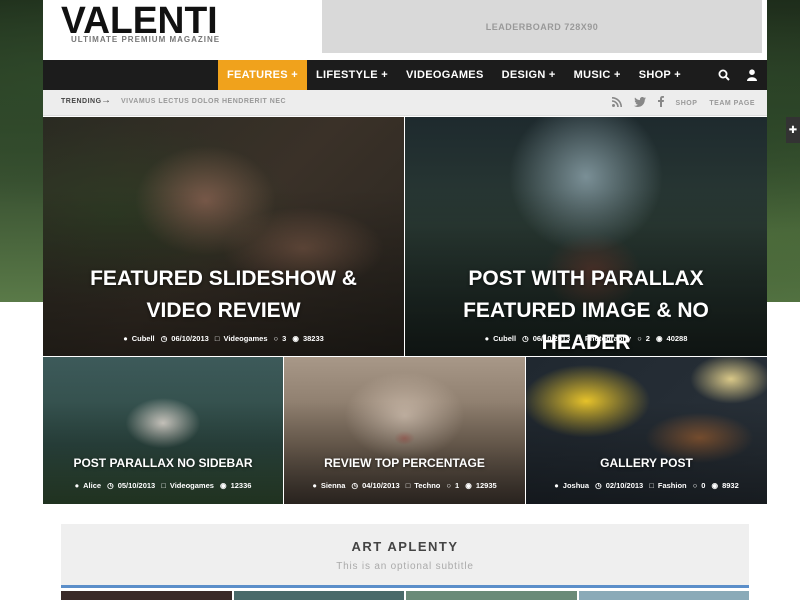 The height and width of the screenshot is (600, 800). What do you see at coordinates (703, 485) in the screenshot?
I see `post-comments: 0` at bounding box center [703, 485].